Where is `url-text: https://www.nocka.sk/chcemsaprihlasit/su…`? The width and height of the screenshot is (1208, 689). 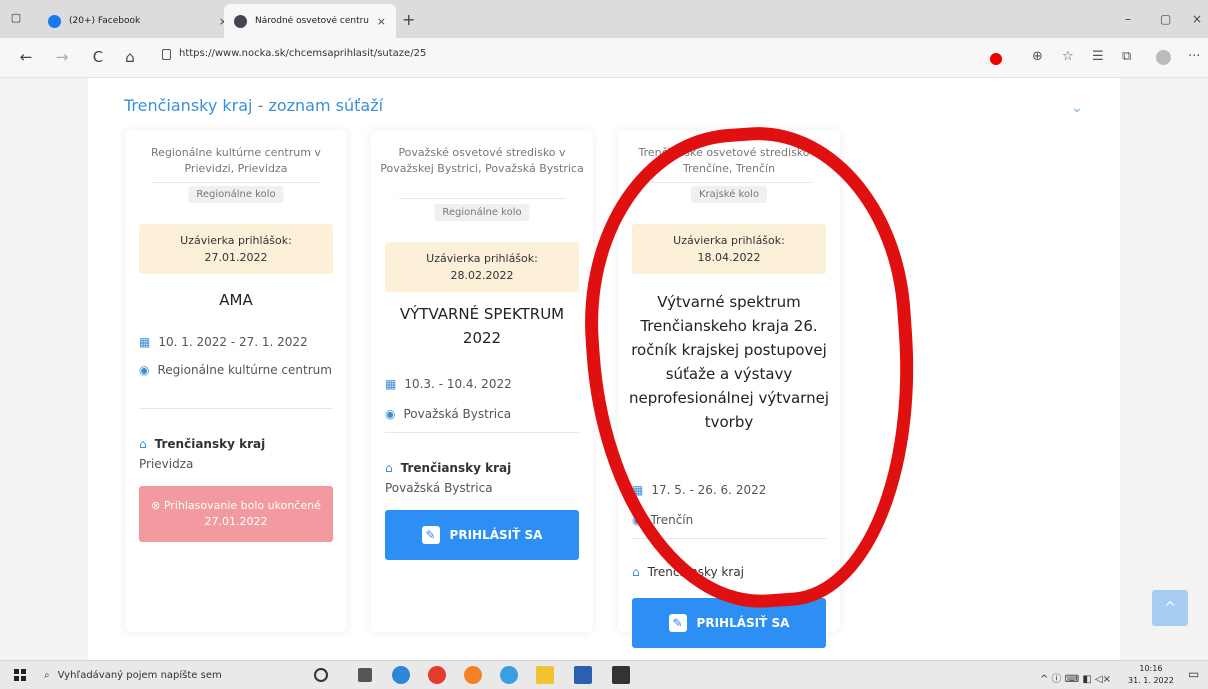 url-text: https://www.nocka.sk/chcemsaprihlasit/su… is located at coordinates (303, 53).